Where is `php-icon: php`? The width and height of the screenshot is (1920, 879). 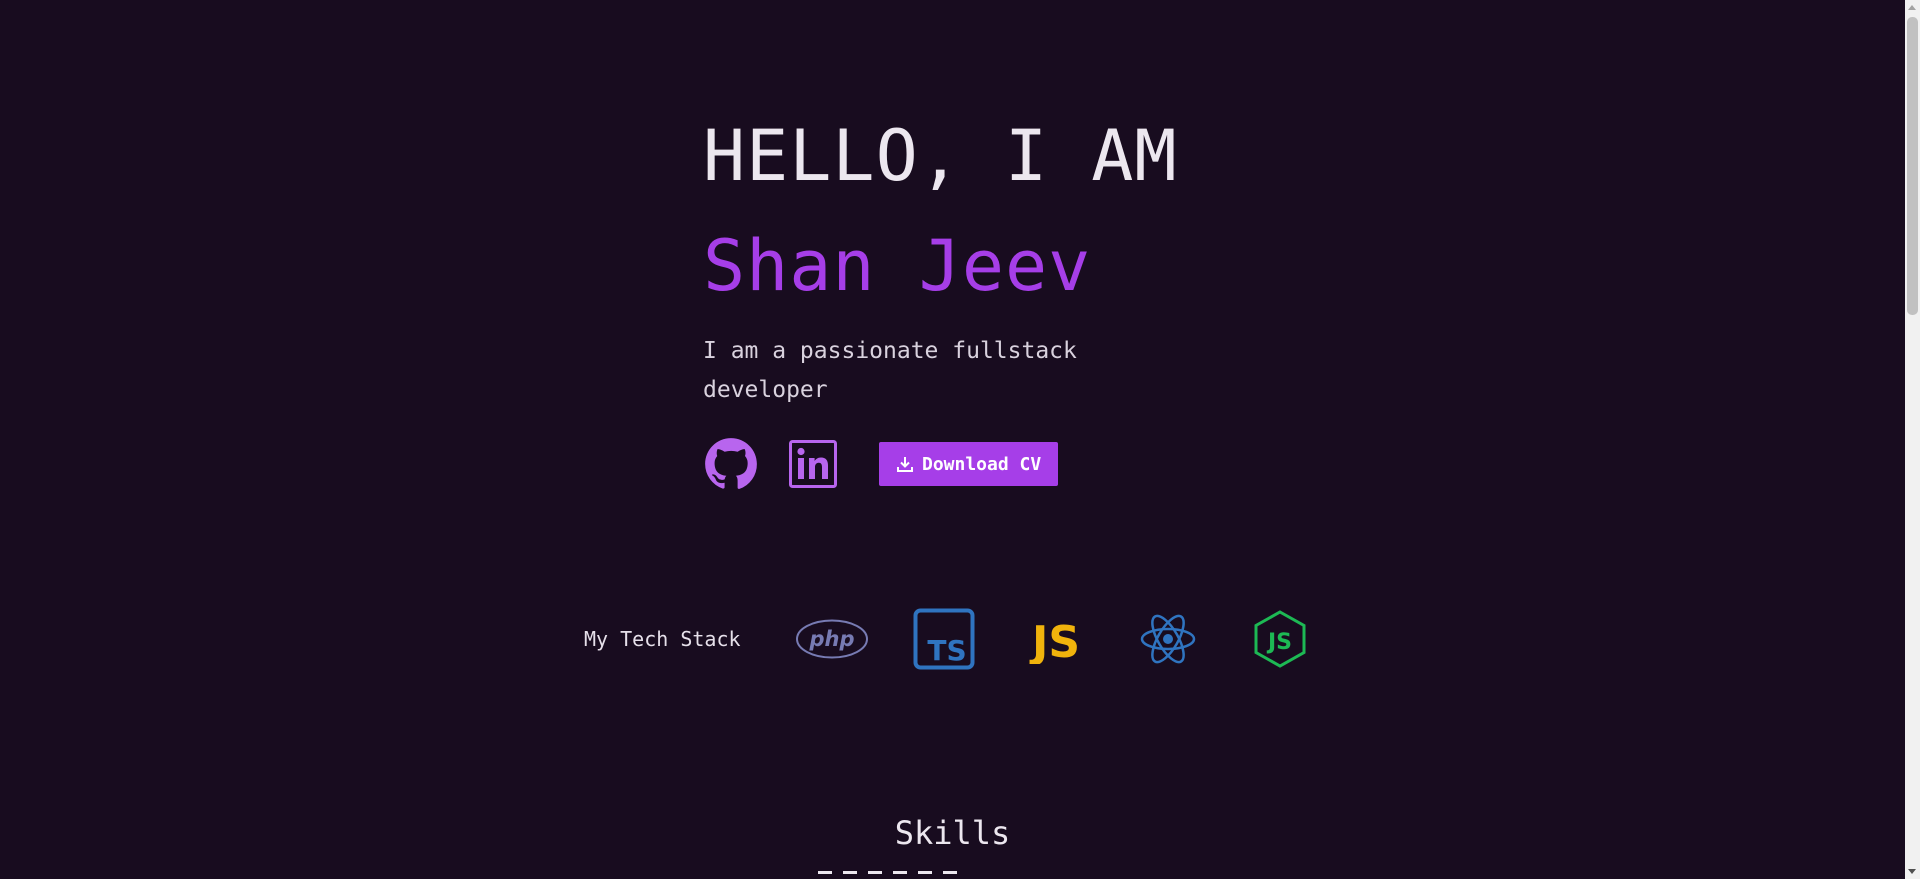
php-icon: php is located at coordinates (832, 639).